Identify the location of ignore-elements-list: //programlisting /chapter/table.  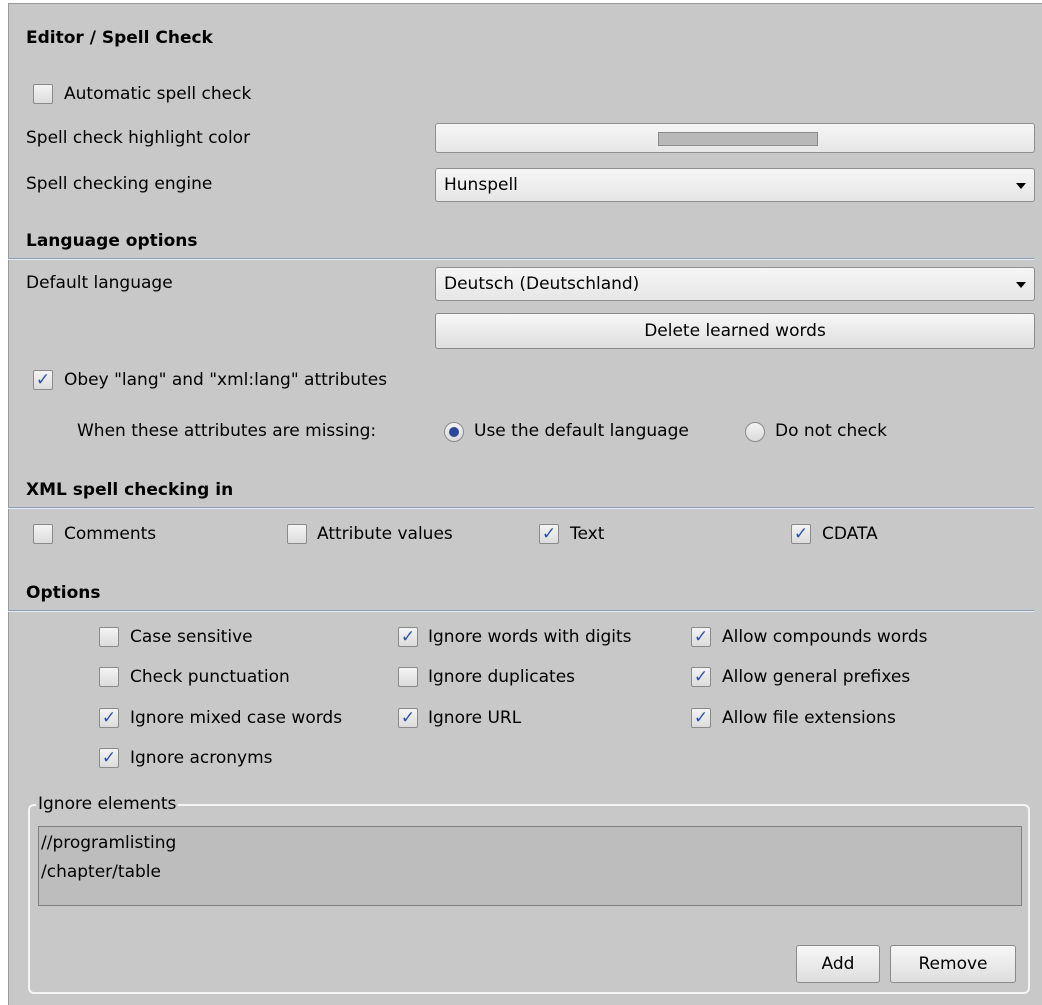
(530, 866).